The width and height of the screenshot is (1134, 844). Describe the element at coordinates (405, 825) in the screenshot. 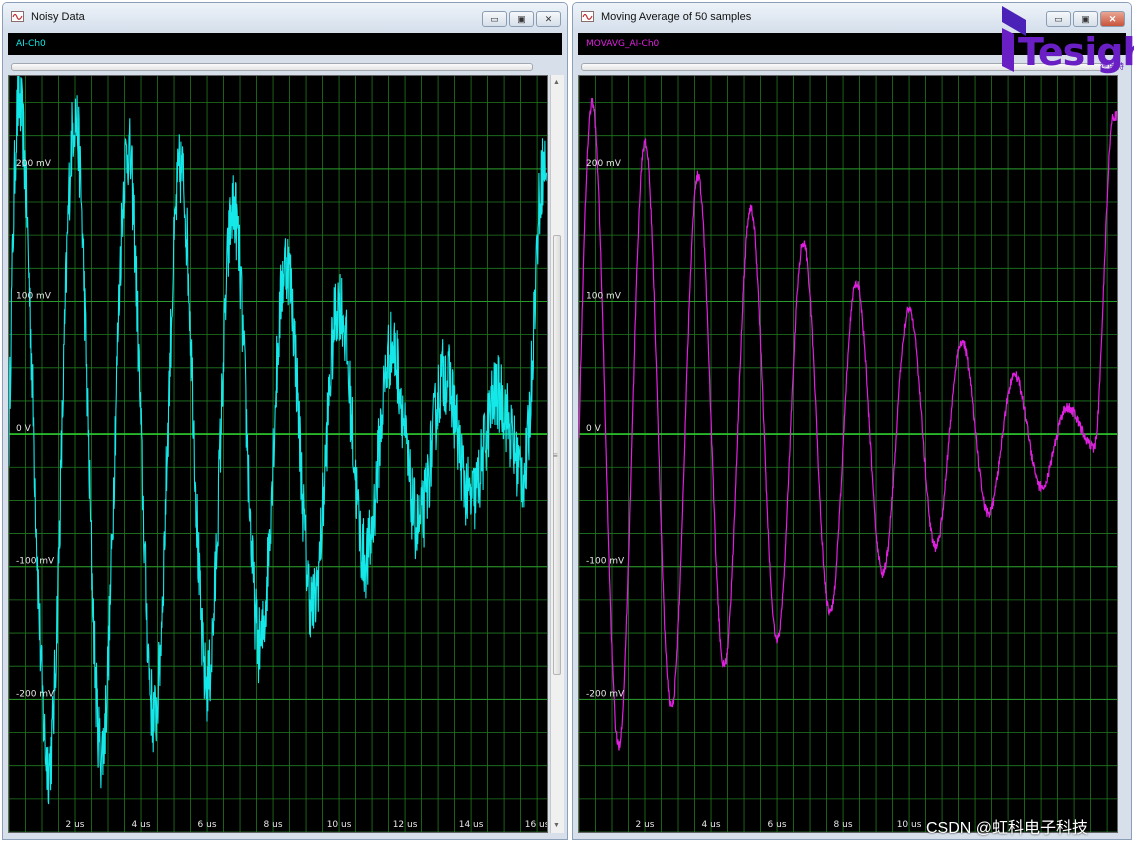

I see `x-tick-label: 12 us` at that location.